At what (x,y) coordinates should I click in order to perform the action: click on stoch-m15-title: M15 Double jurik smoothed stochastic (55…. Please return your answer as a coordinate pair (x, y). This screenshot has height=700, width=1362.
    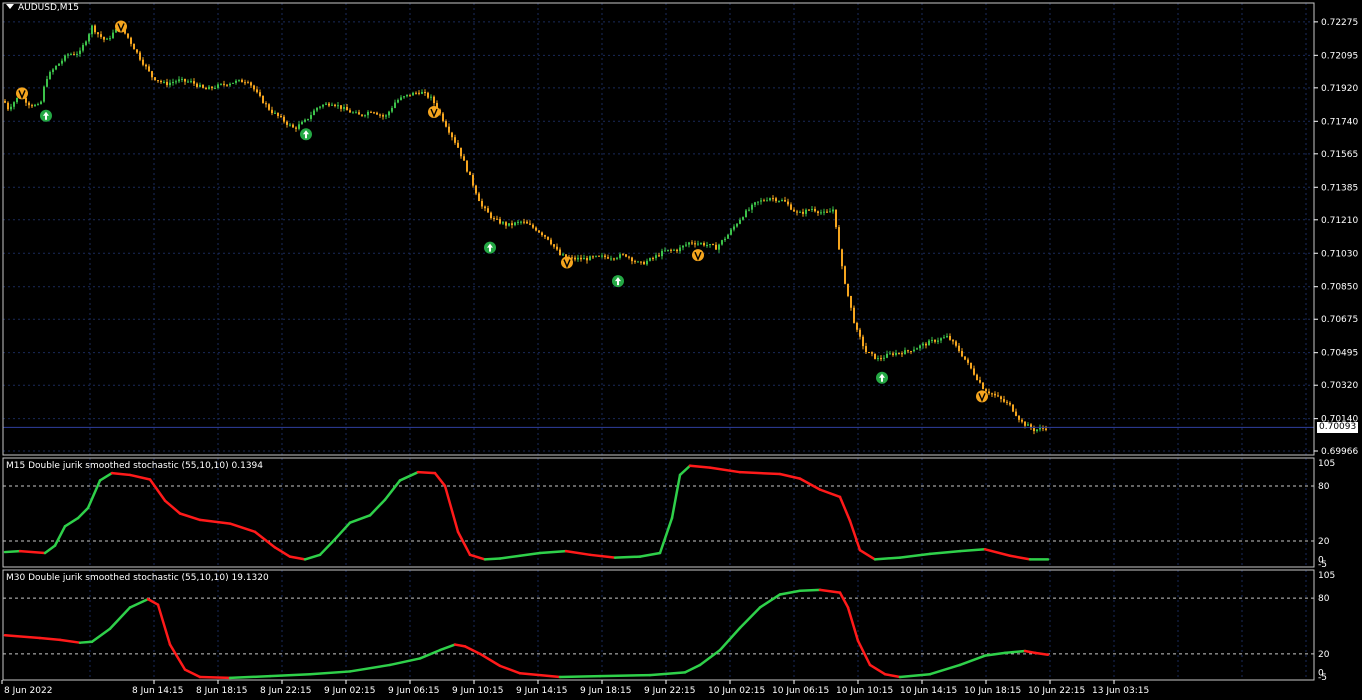
    Looking at the image, I should click on (134, 466).